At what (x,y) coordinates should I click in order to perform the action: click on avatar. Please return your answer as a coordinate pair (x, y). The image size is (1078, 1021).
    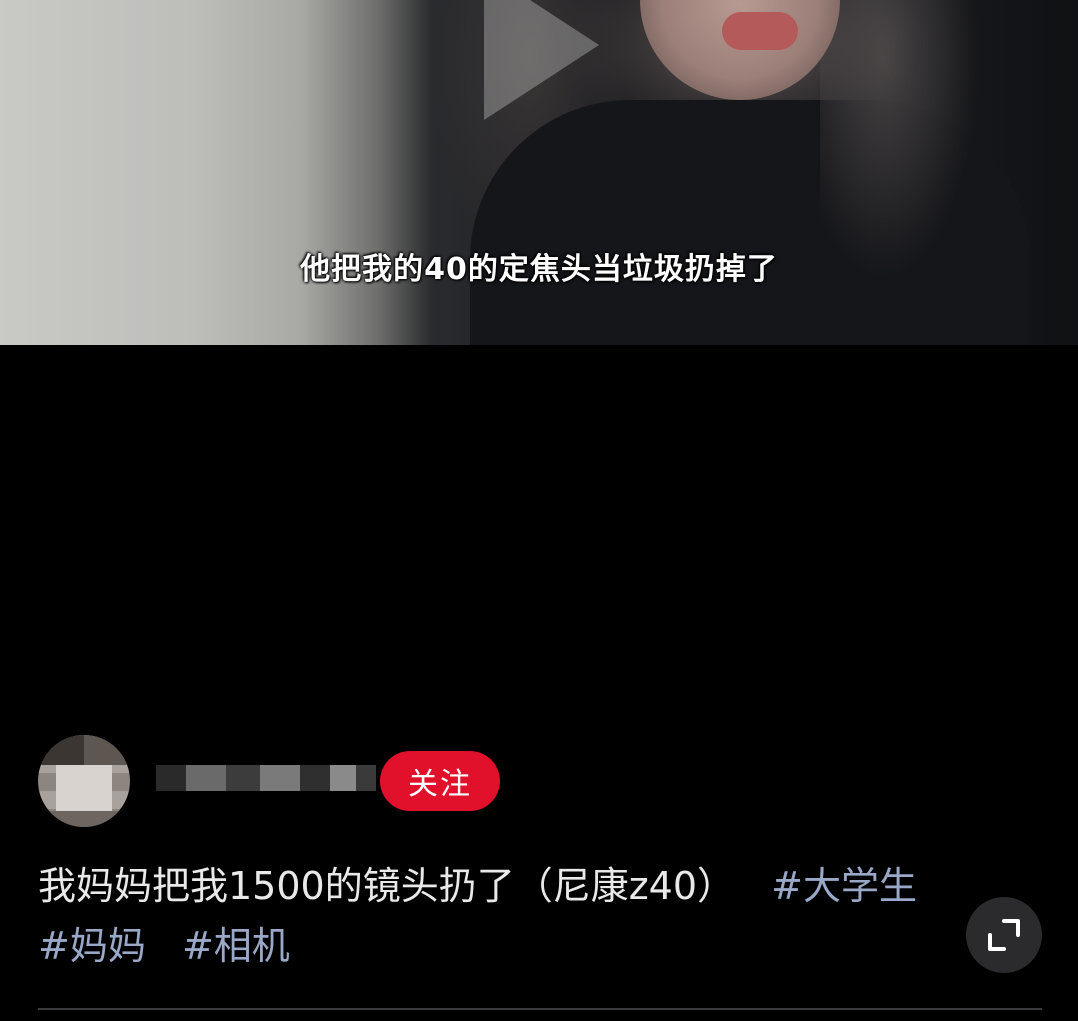
    Looking at the image, I should click on (84, 781).